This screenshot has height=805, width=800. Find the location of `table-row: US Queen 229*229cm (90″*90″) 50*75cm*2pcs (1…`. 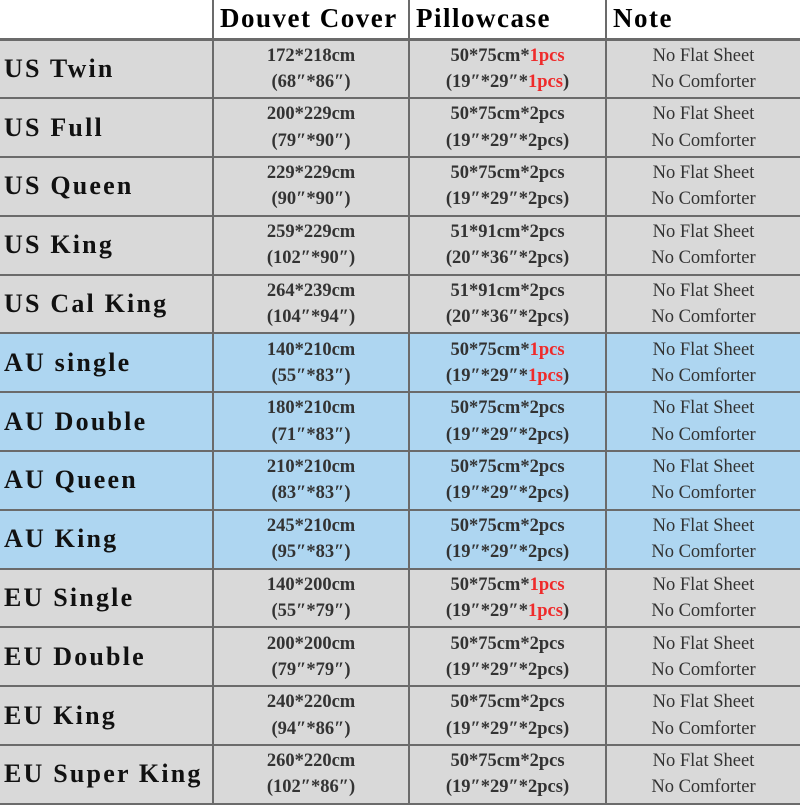

table-row: US Queen 229*229cm (90″*90″) 50*75cm*2pcs (1… is located at coordinates (400, 186).